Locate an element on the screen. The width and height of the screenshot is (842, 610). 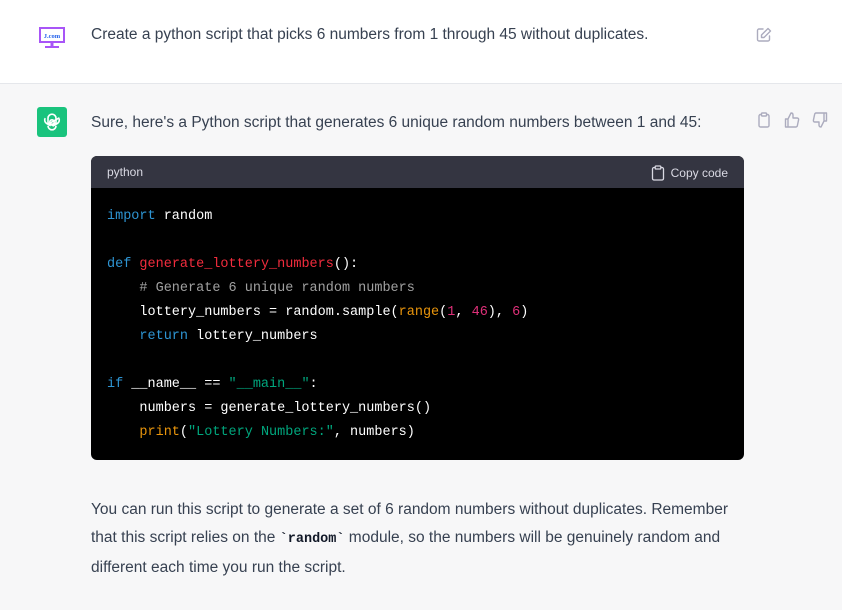
code-line: import random is located at coordinates (160, 216).